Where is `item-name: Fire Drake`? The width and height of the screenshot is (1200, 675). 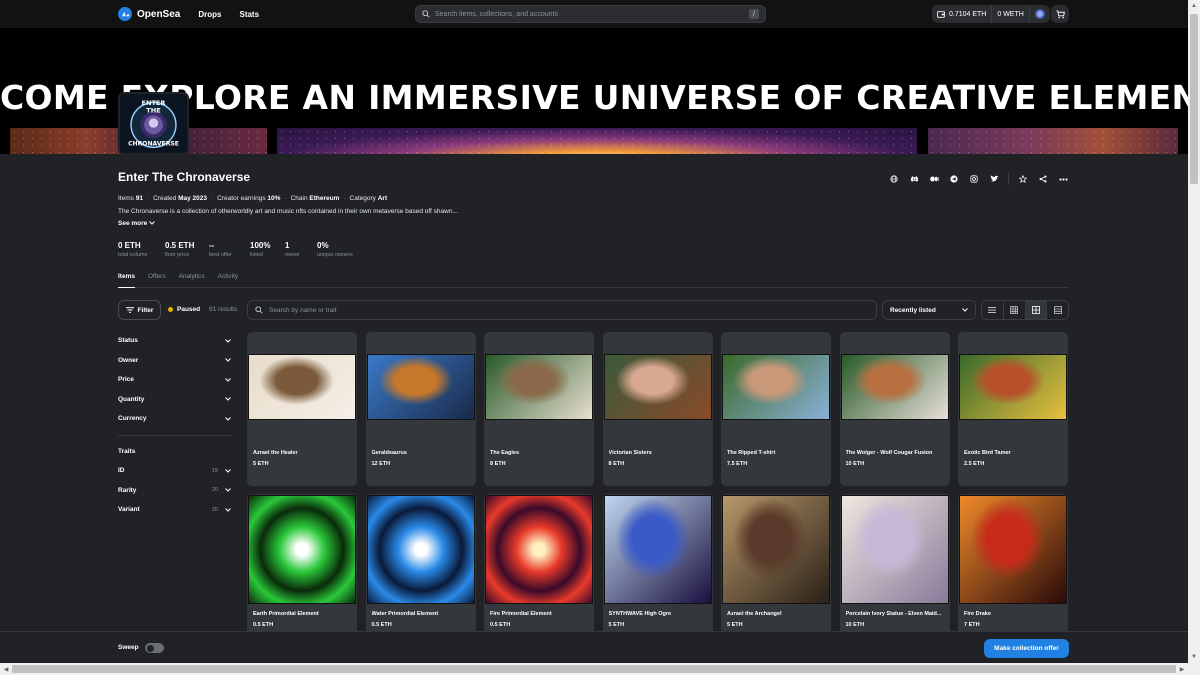 item-name: Fire Drake is located at coordinates (977, 614).